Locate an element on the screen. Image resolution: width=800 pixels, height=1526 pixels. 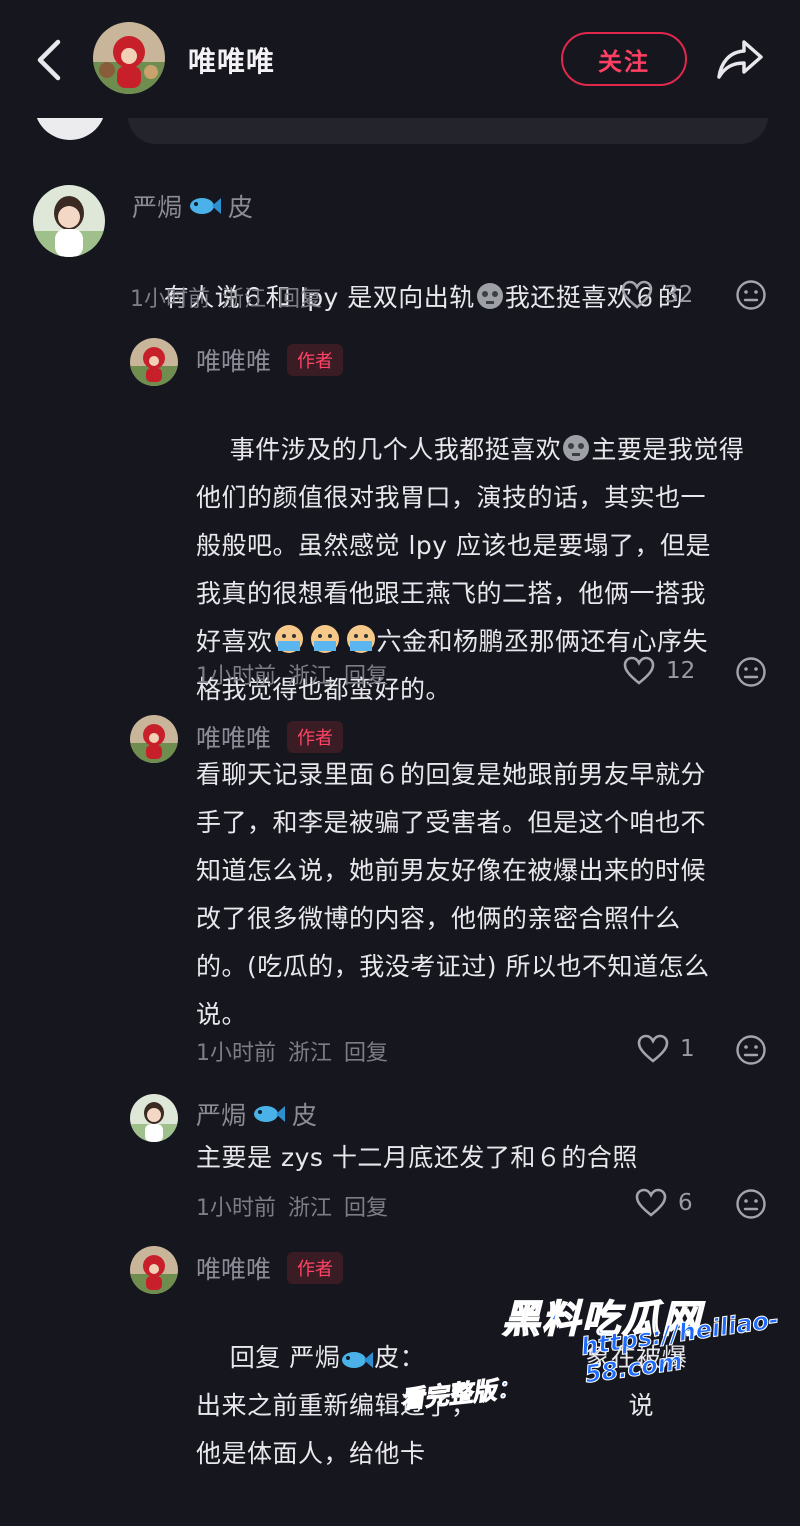
like-button: 1 is located at coordinates (665, 1049).